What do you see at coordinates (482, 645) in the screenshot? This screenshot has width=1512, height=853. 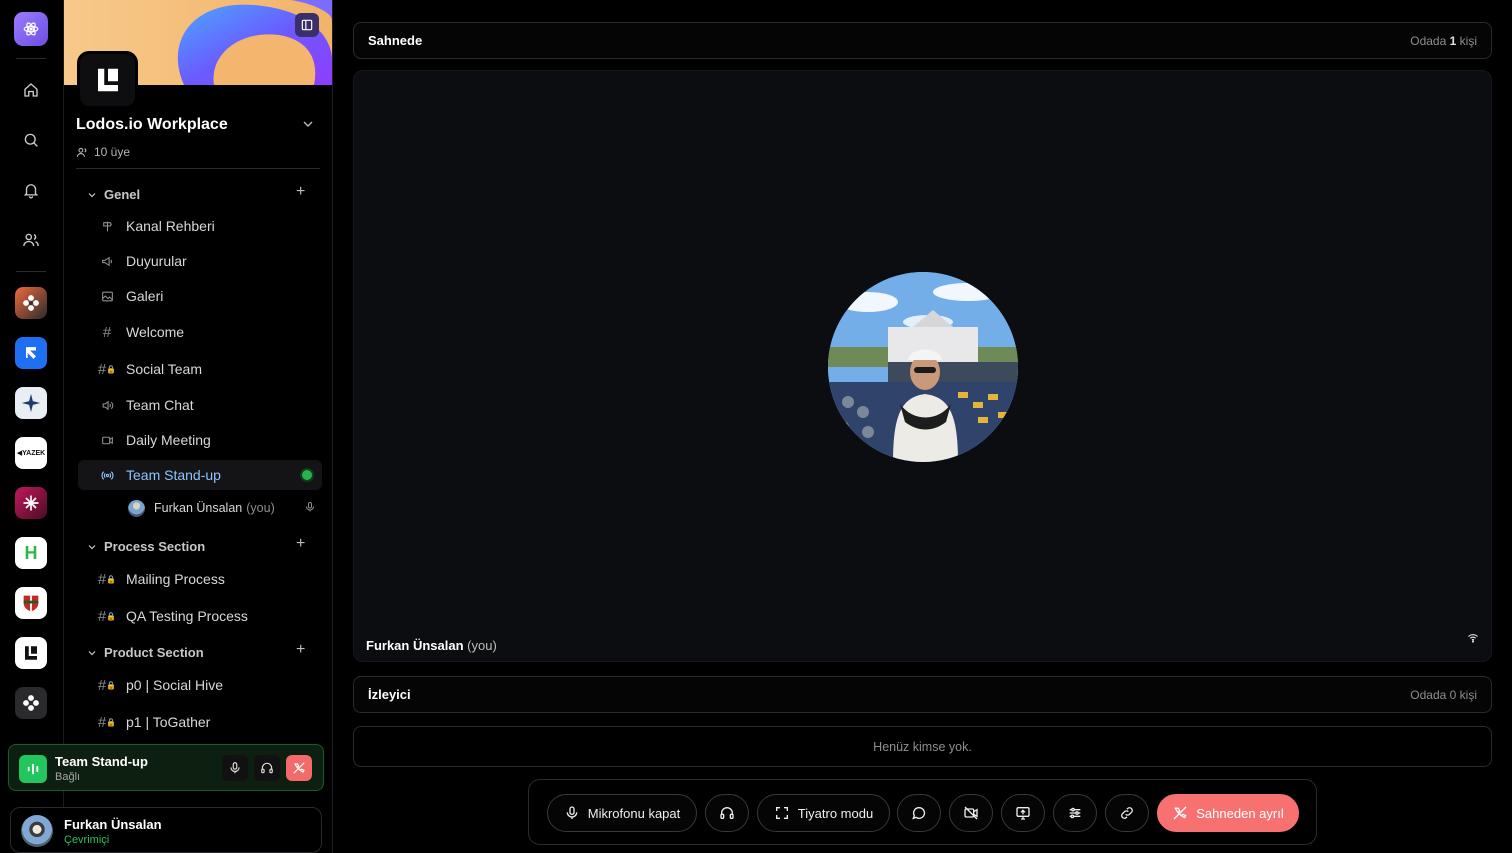 I see `speaker-you-suffix: (you)` at bounding box center [482, 645].